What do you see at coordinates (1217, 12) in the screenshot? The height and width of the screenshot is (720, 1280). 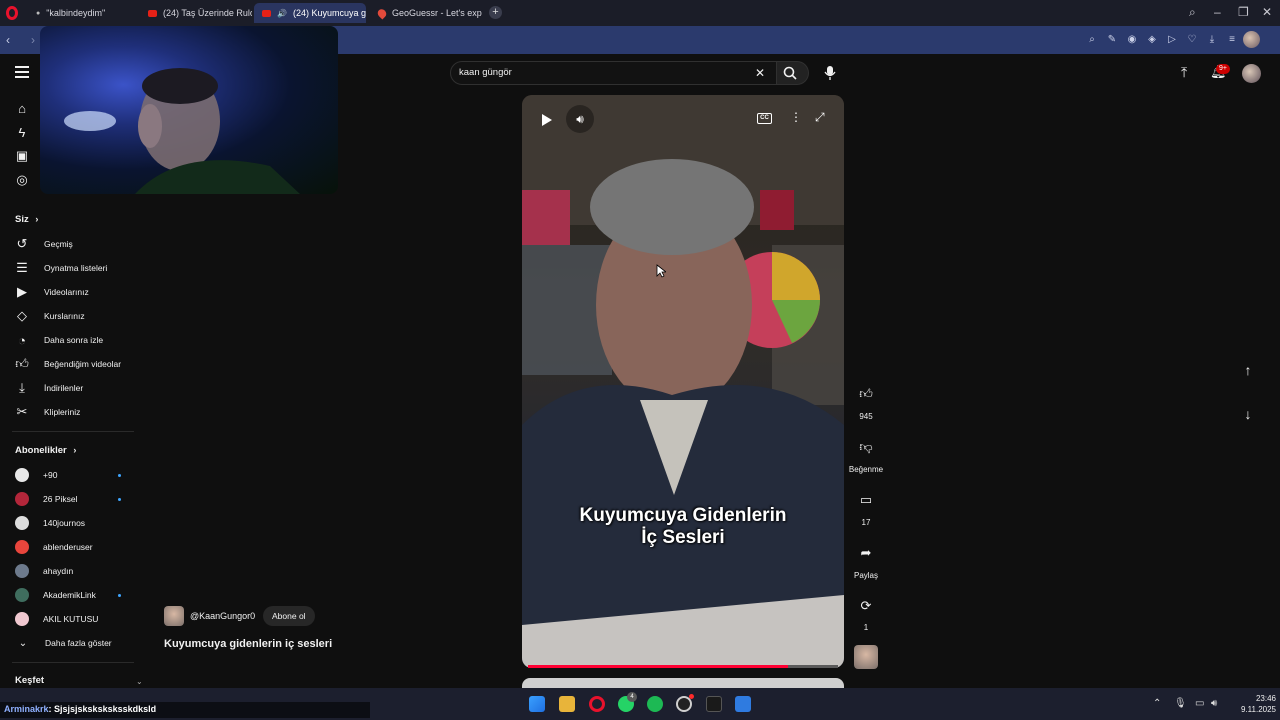 I see `minimize-button: –` at bounding box center [1217, 12].